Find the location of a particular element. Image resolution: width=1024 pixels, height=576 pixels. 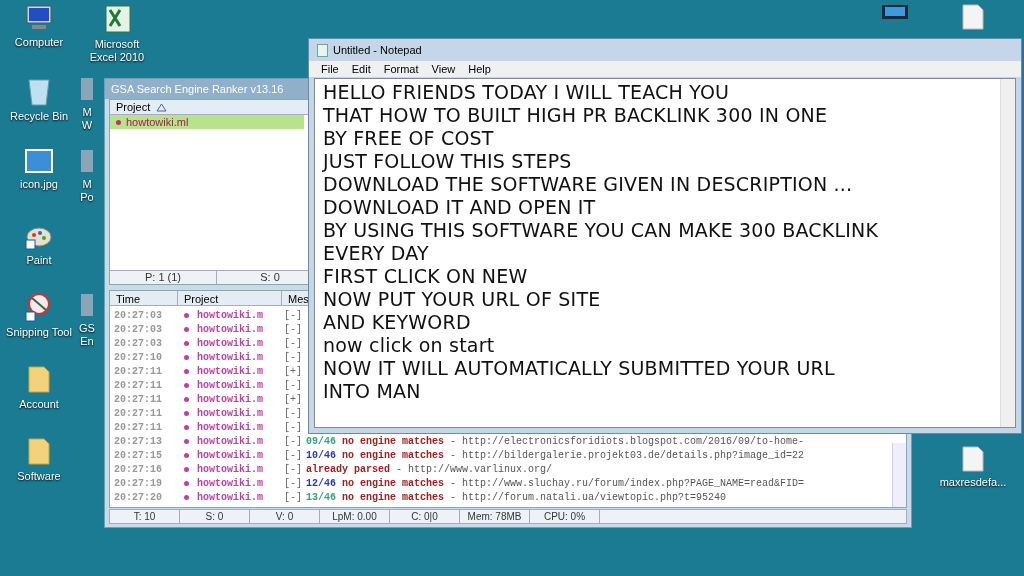

status-cell: Mem: 78MB is located at coordinates (495, 516).